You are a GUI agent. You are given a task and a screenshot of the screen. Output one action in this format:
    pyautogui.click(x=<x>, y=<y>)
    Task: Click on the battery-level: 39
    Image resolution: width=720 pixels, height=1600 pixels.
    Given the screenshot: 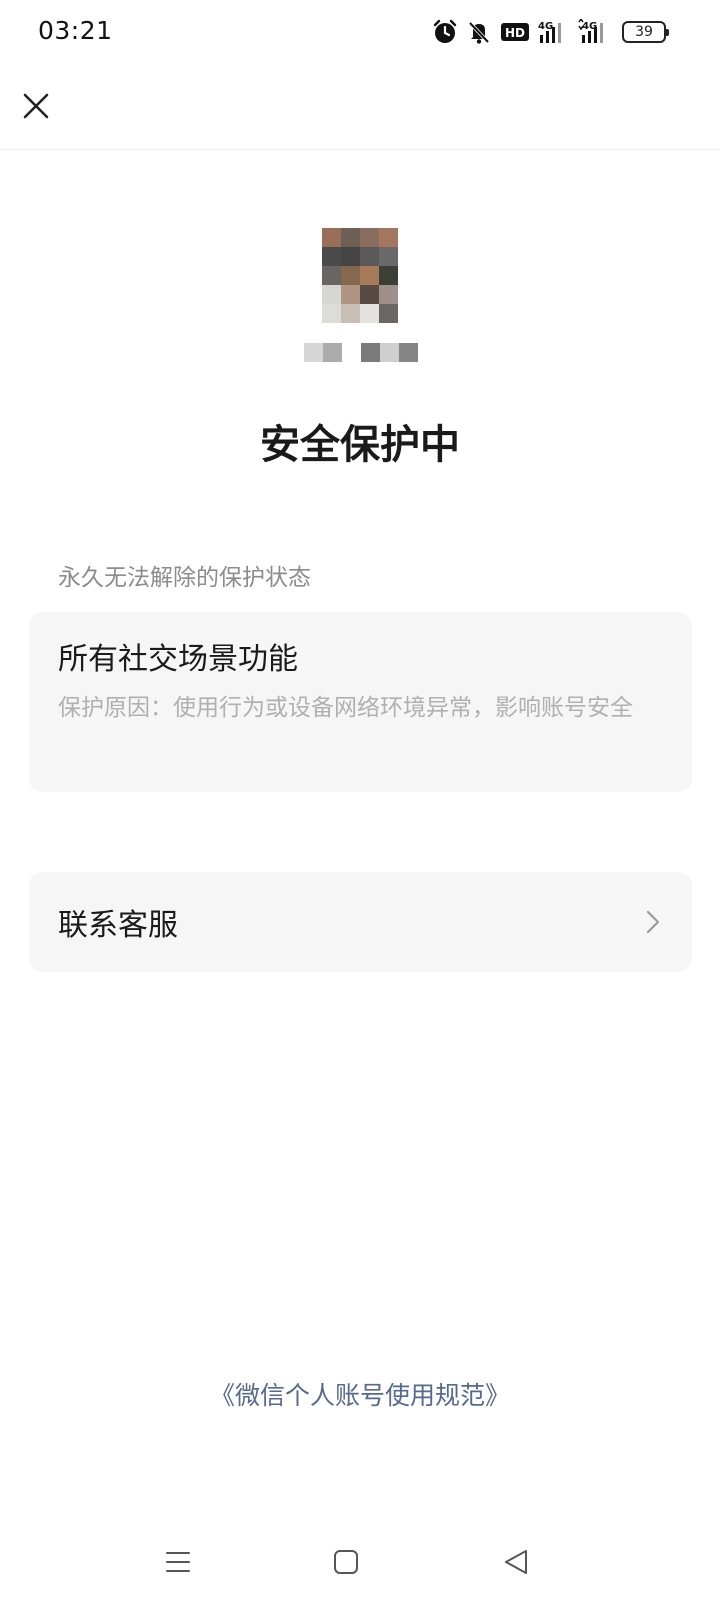 What is the action you would take?
    pyautogui.click(x=644, y=32)
    